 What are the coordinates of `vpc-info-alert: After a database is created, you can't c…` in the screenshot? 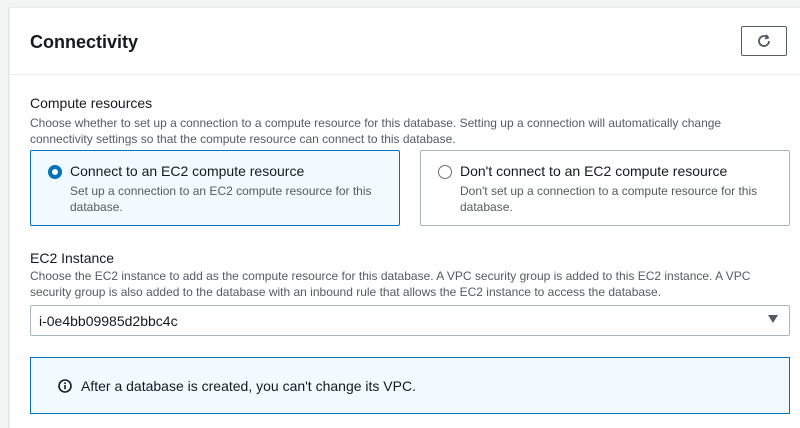 It's located at (410, 385).